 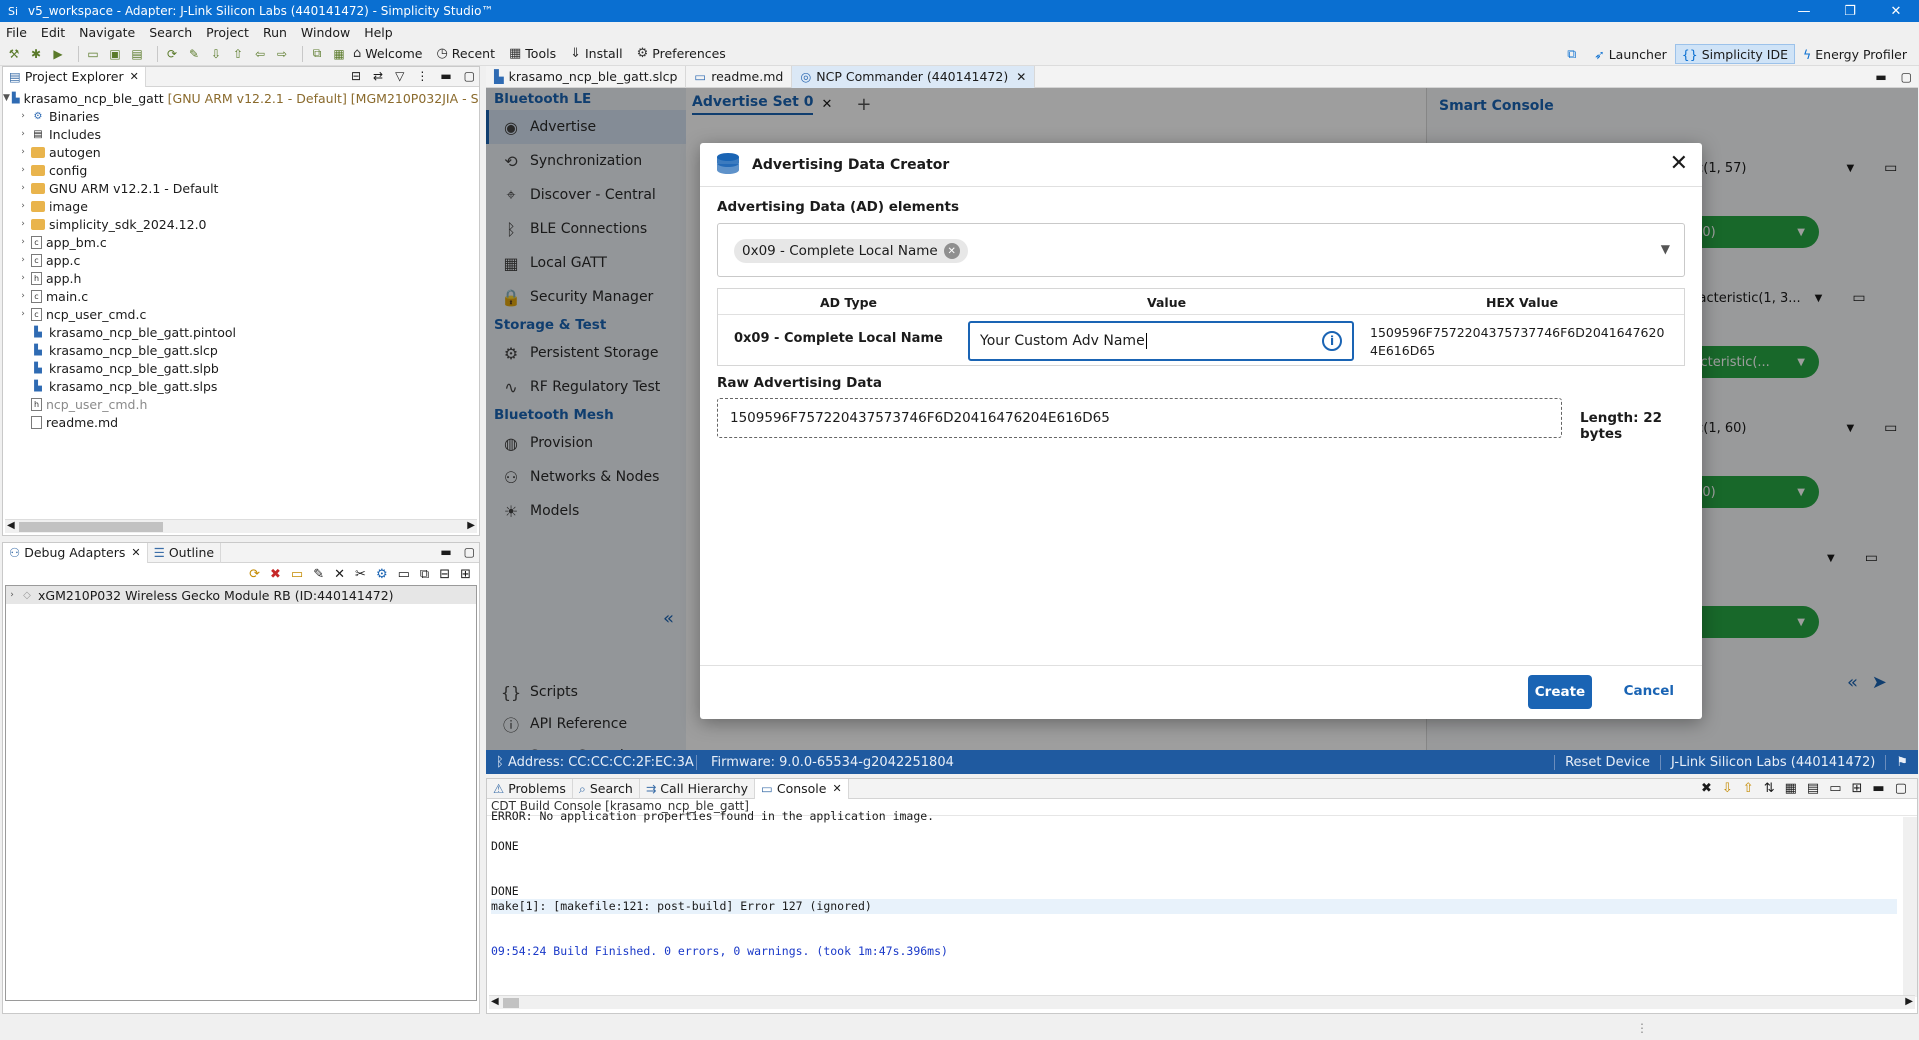 I want to click on build-icon: ⚒, so click(x=14, y=54).